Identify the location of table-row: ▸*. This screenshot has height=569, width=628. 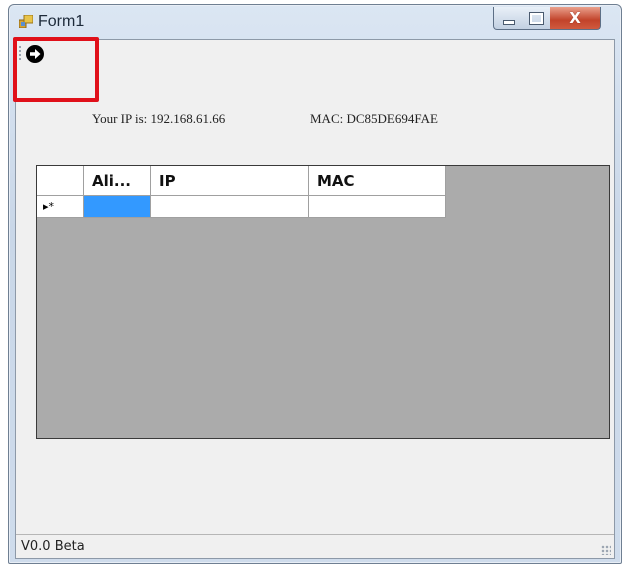
(241, 207).